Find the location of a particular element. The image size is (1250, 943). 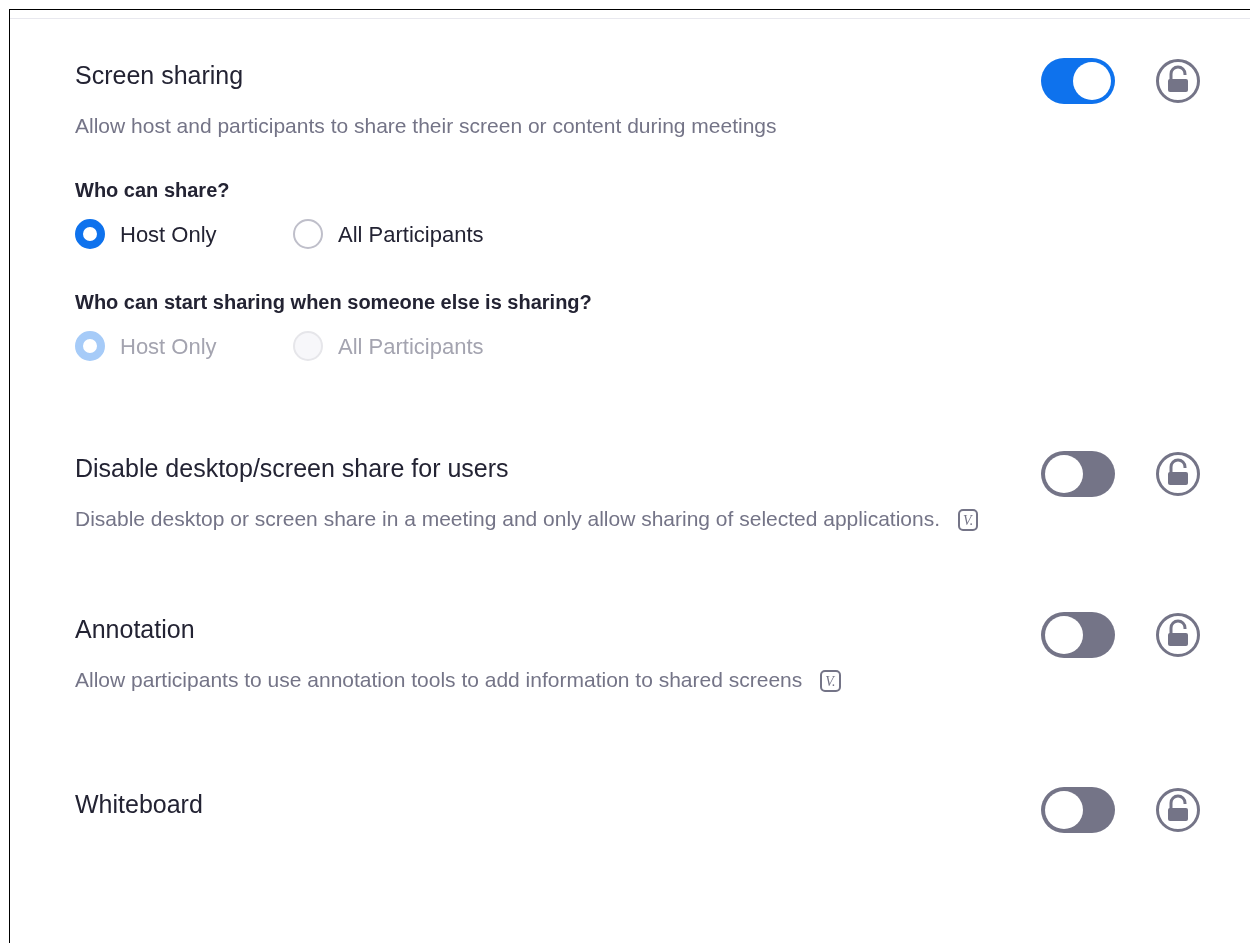

setting-title: Screen sharing is located at coordinates (160, 75).